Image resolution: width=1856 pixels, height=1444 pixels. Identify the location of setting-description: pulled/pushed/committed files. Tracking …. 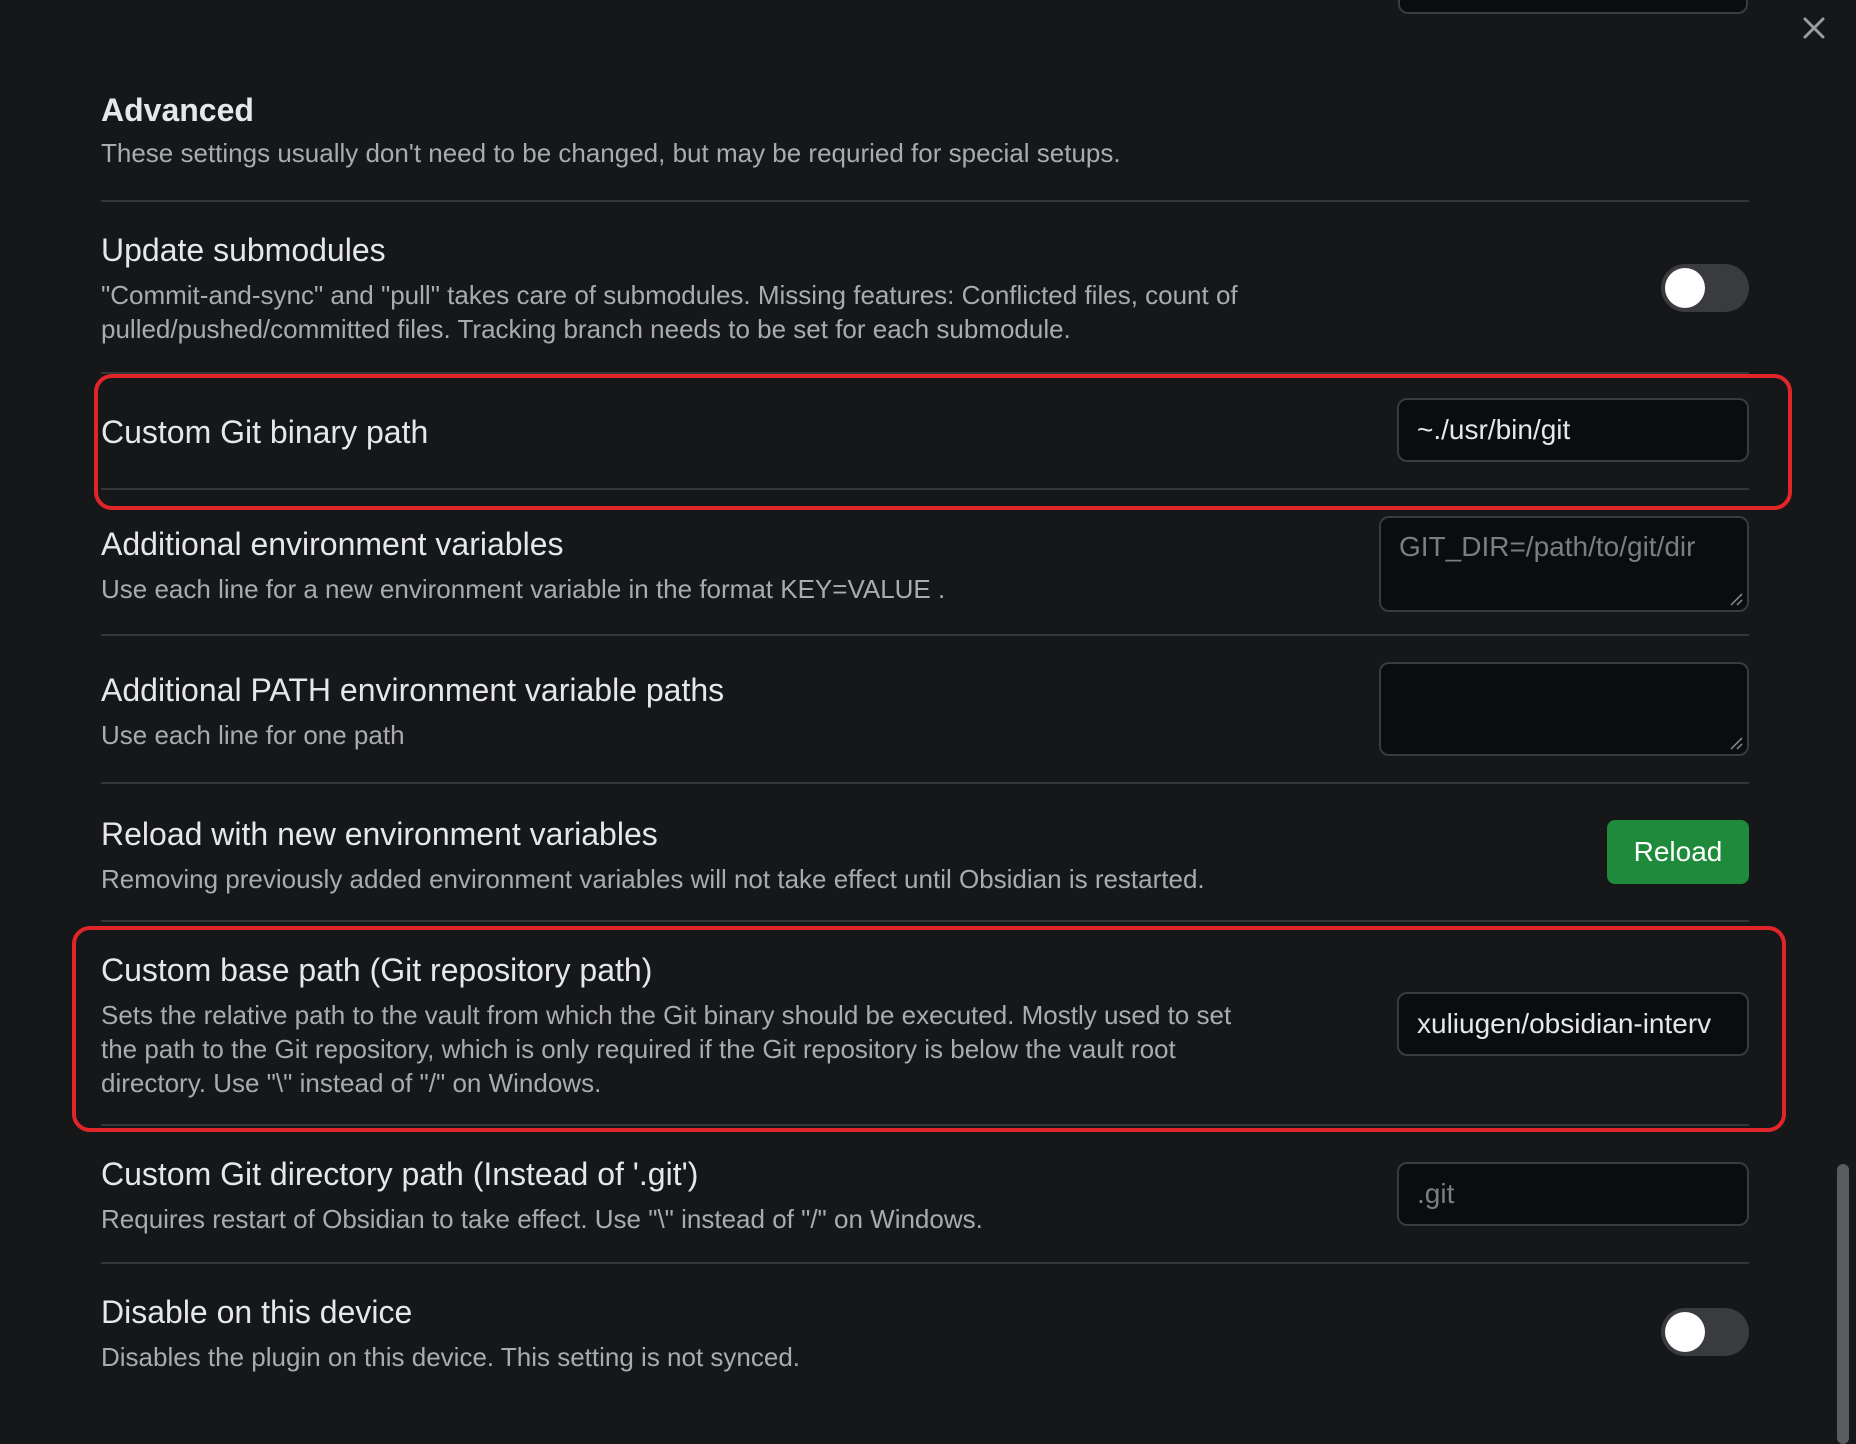
(586, 329).